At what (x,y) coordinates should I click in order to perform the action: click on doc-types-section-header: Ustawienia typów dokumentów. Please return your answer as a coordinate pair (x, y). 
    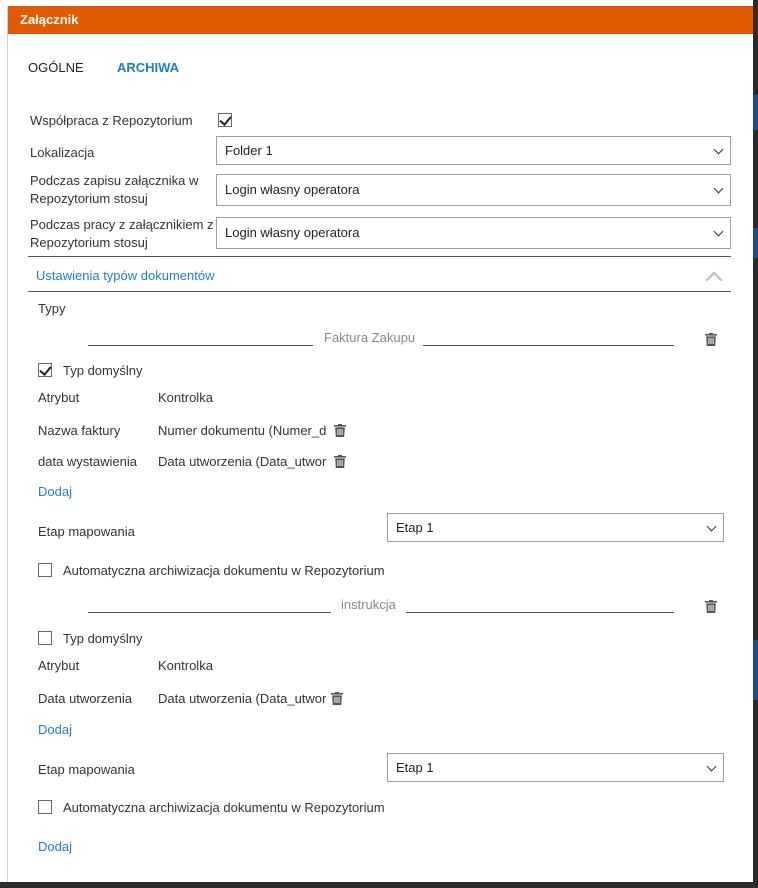
    Looking at the image, I should click on (125, 275).